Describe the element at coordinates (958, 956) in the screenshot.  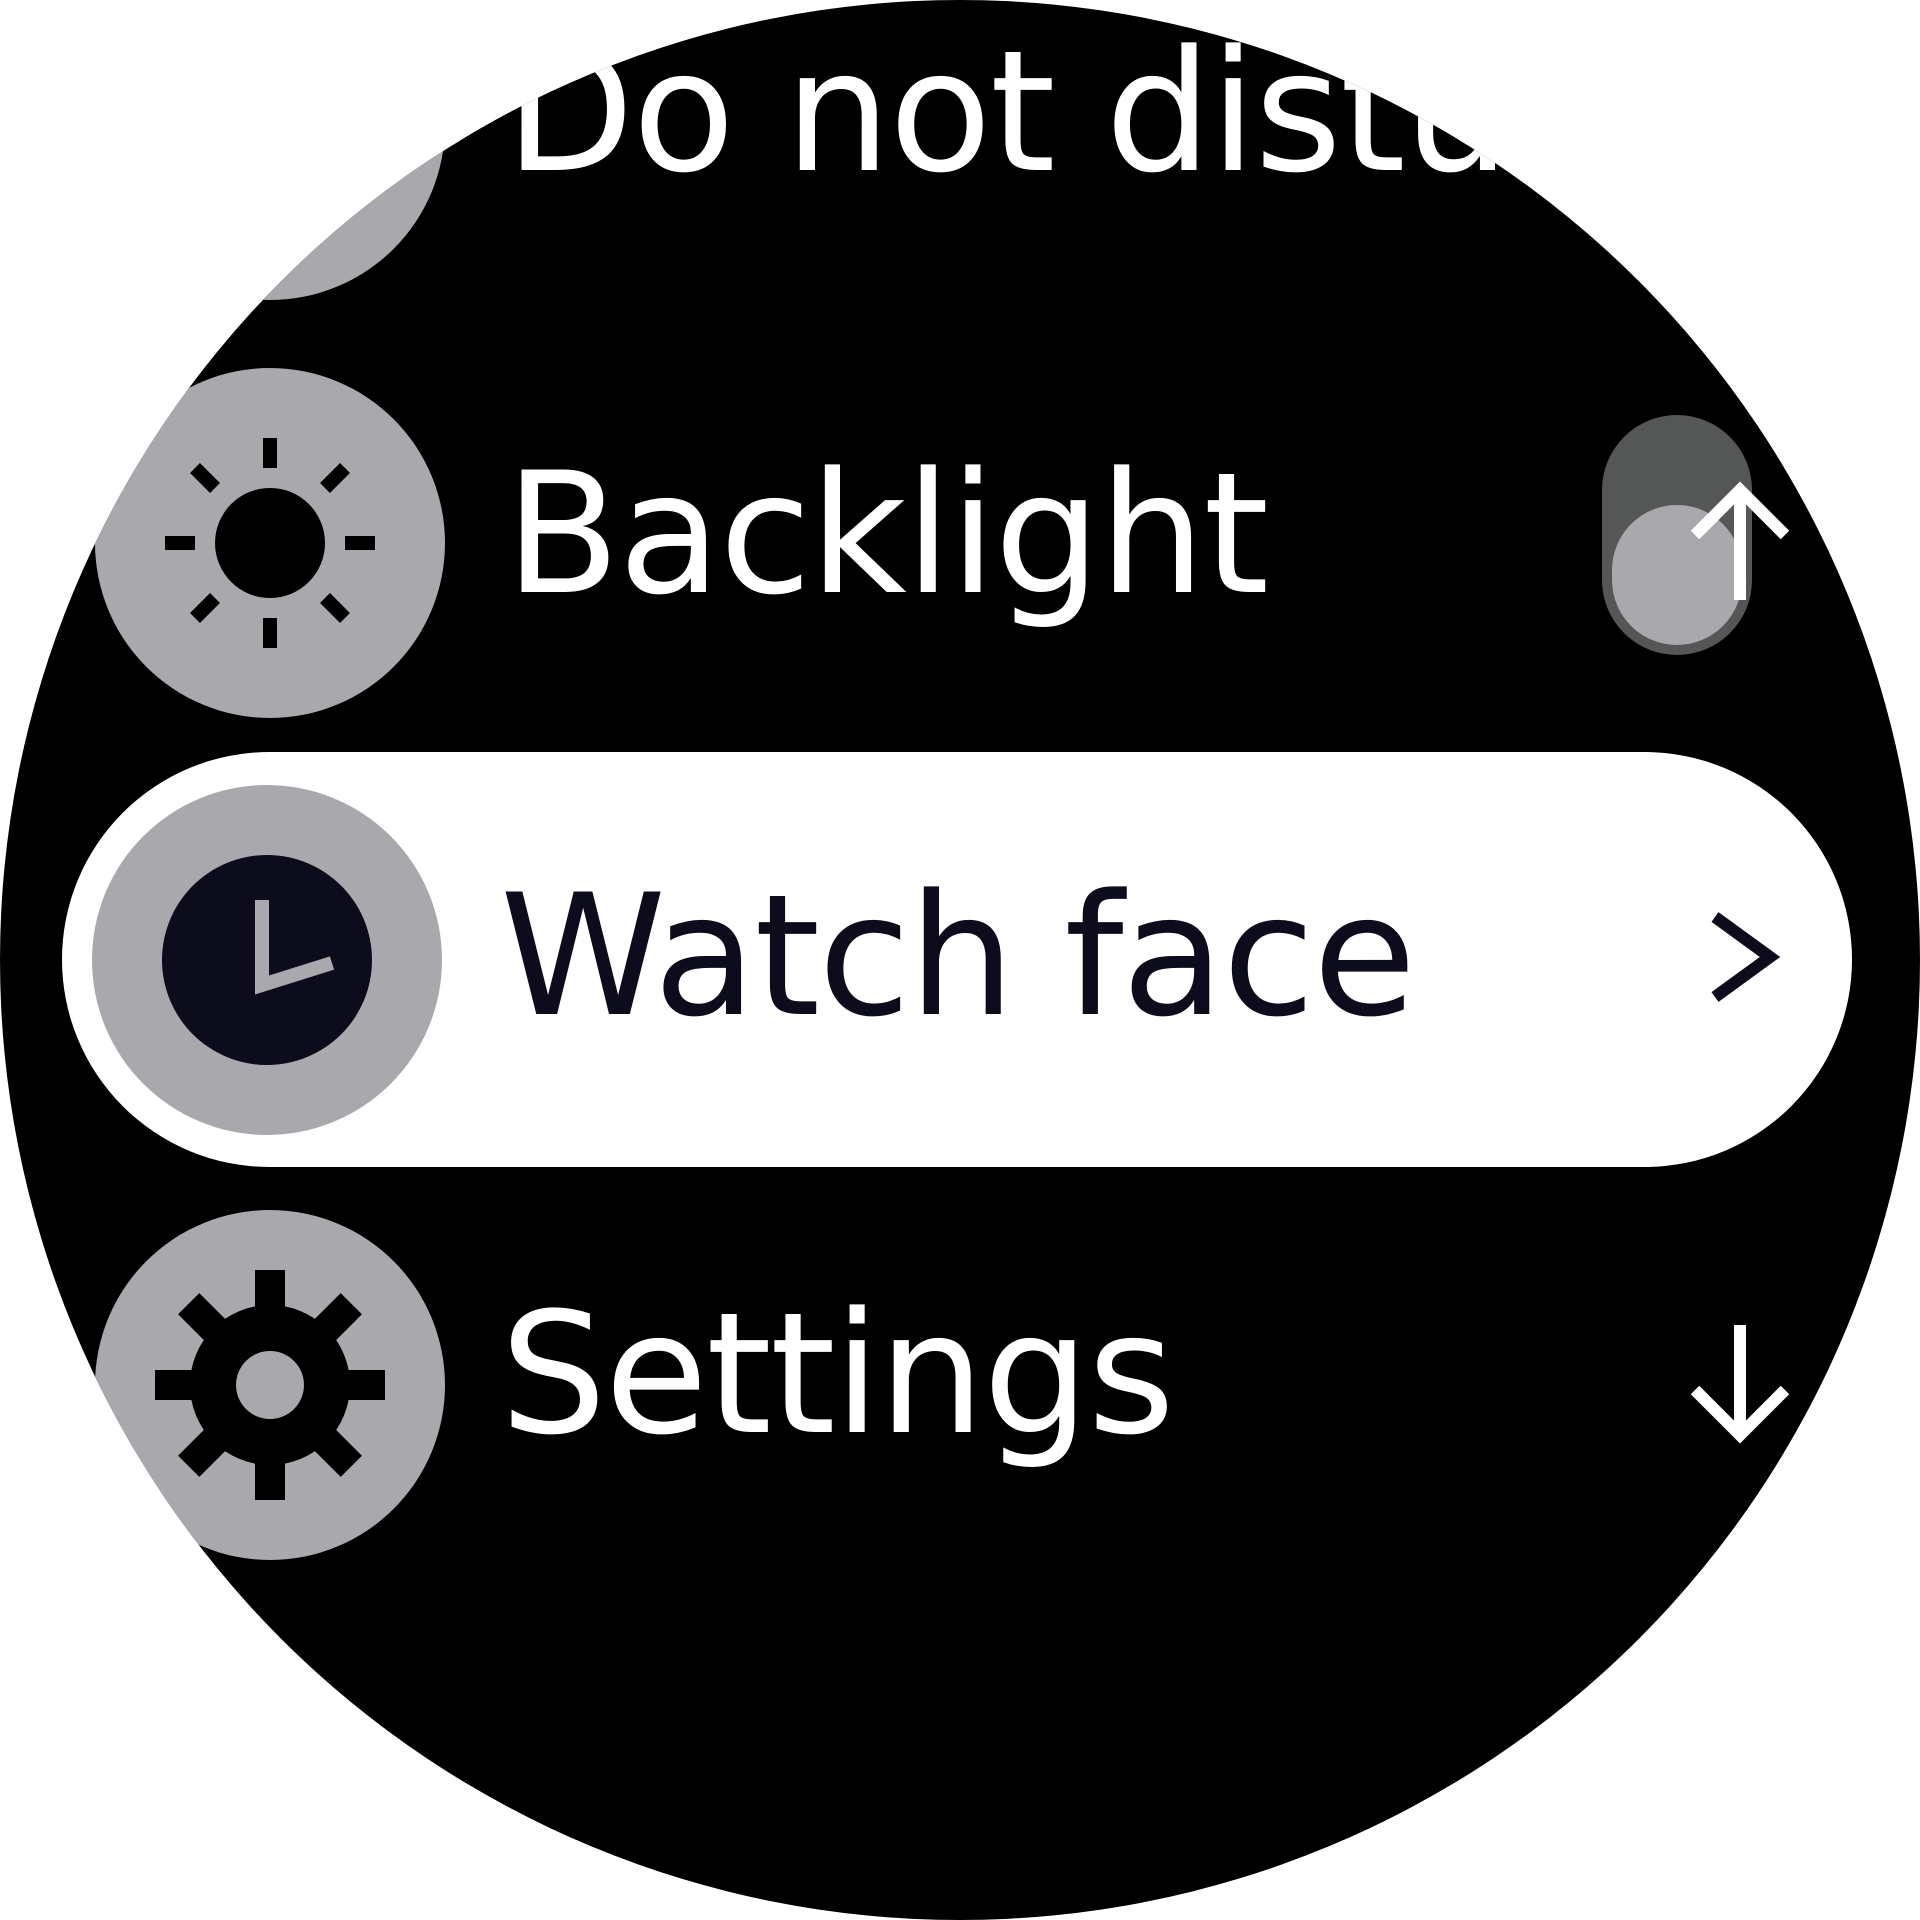
I see `menu-item-label: Watch face` at that location.